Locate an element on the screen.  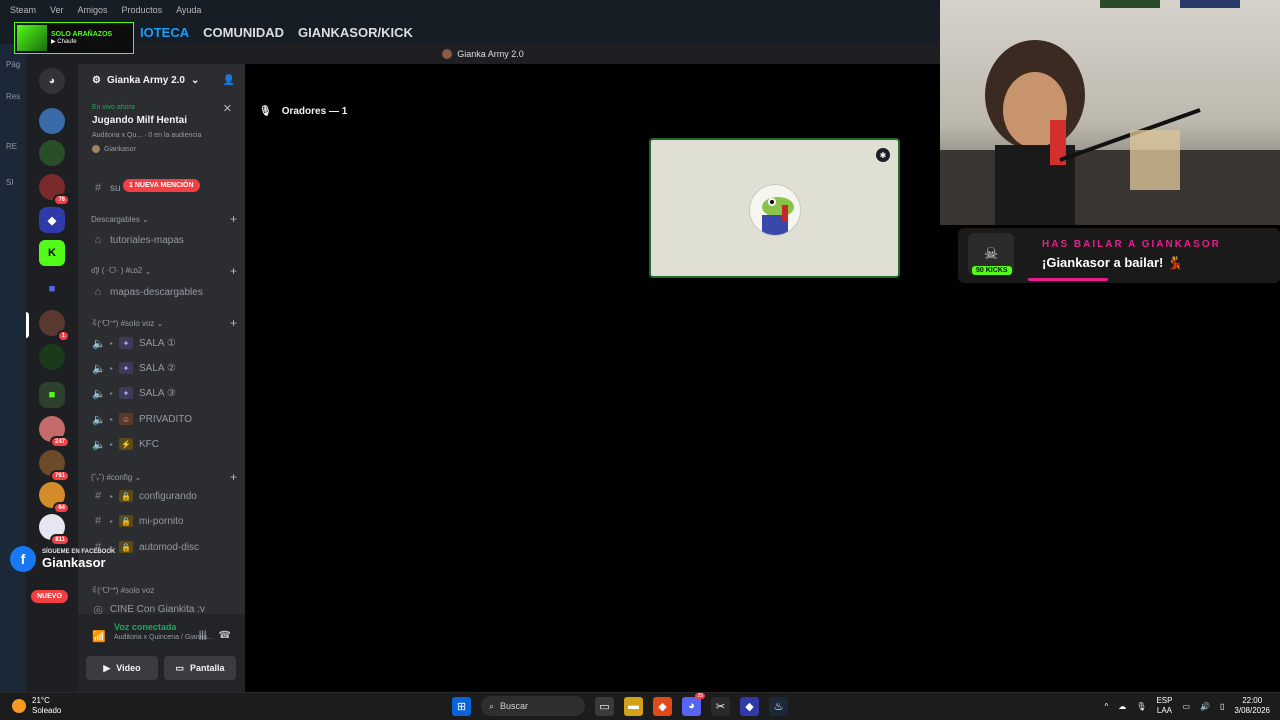
category-solo-voz-2: ꉂ(ᵔᗜᵔ*) #solo voz is located at coordinates (164, 590).